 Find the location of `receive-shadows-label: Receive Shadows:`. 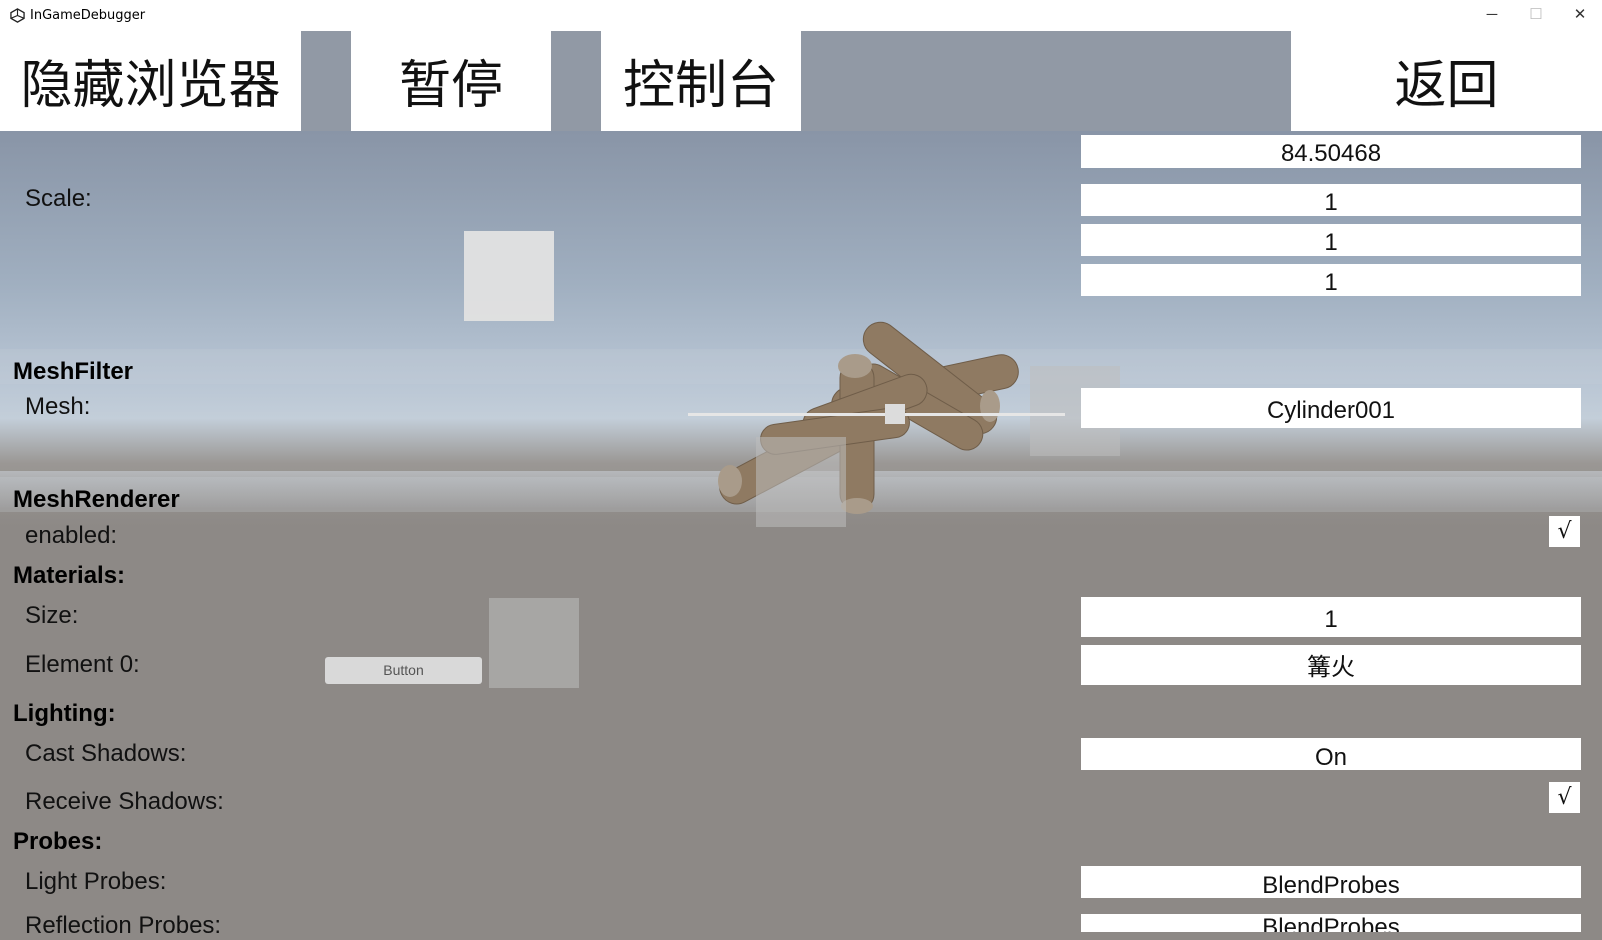

receive-shadows-label: Receive Shadows: is located at coordinates (124, 801).